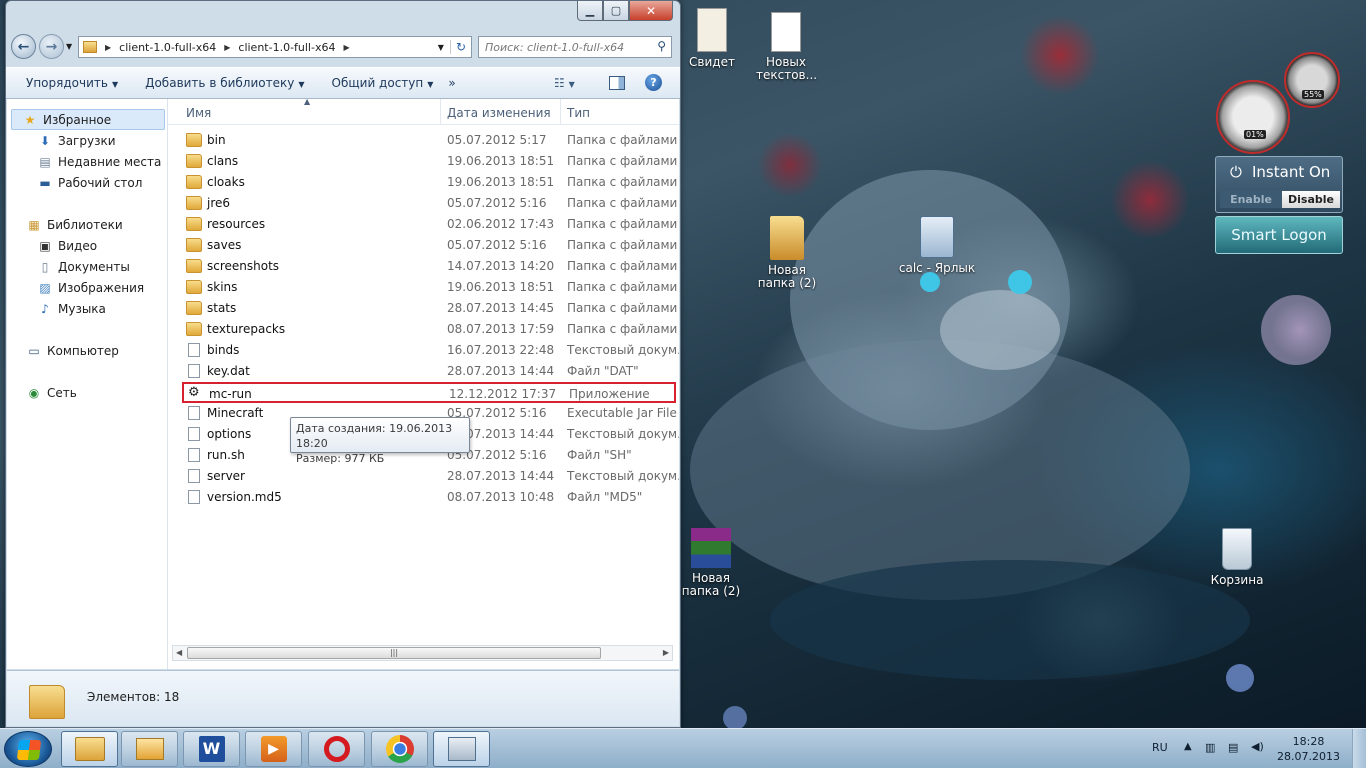 This screenshot has height=768, width=1366. What do you see at coordinates (423, 112) in the screenshot?
I see `column-headers: Имя ▲ Дата изменения Тип` at bounding box center [423, 112].